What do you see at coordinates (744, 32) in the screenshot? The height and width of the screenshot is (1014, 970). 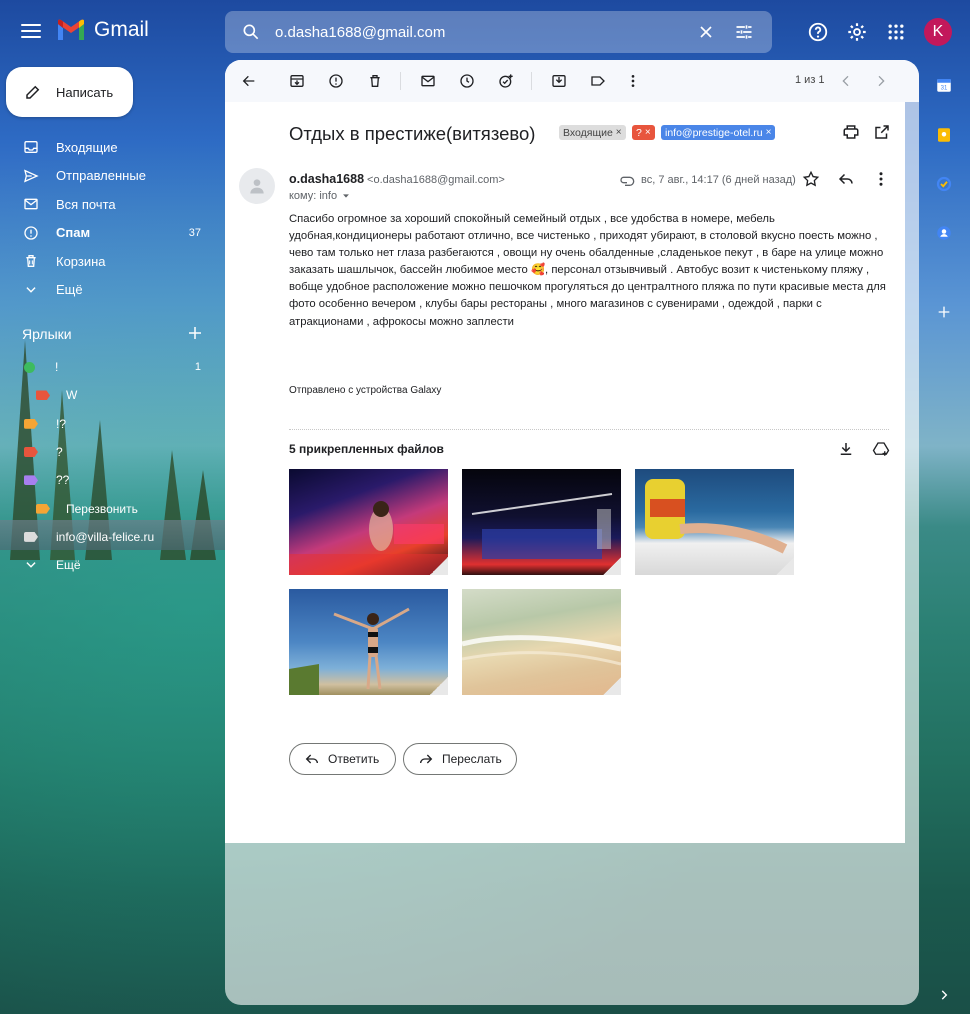 I see `search-options-icon` at bounding box center [744, 32].